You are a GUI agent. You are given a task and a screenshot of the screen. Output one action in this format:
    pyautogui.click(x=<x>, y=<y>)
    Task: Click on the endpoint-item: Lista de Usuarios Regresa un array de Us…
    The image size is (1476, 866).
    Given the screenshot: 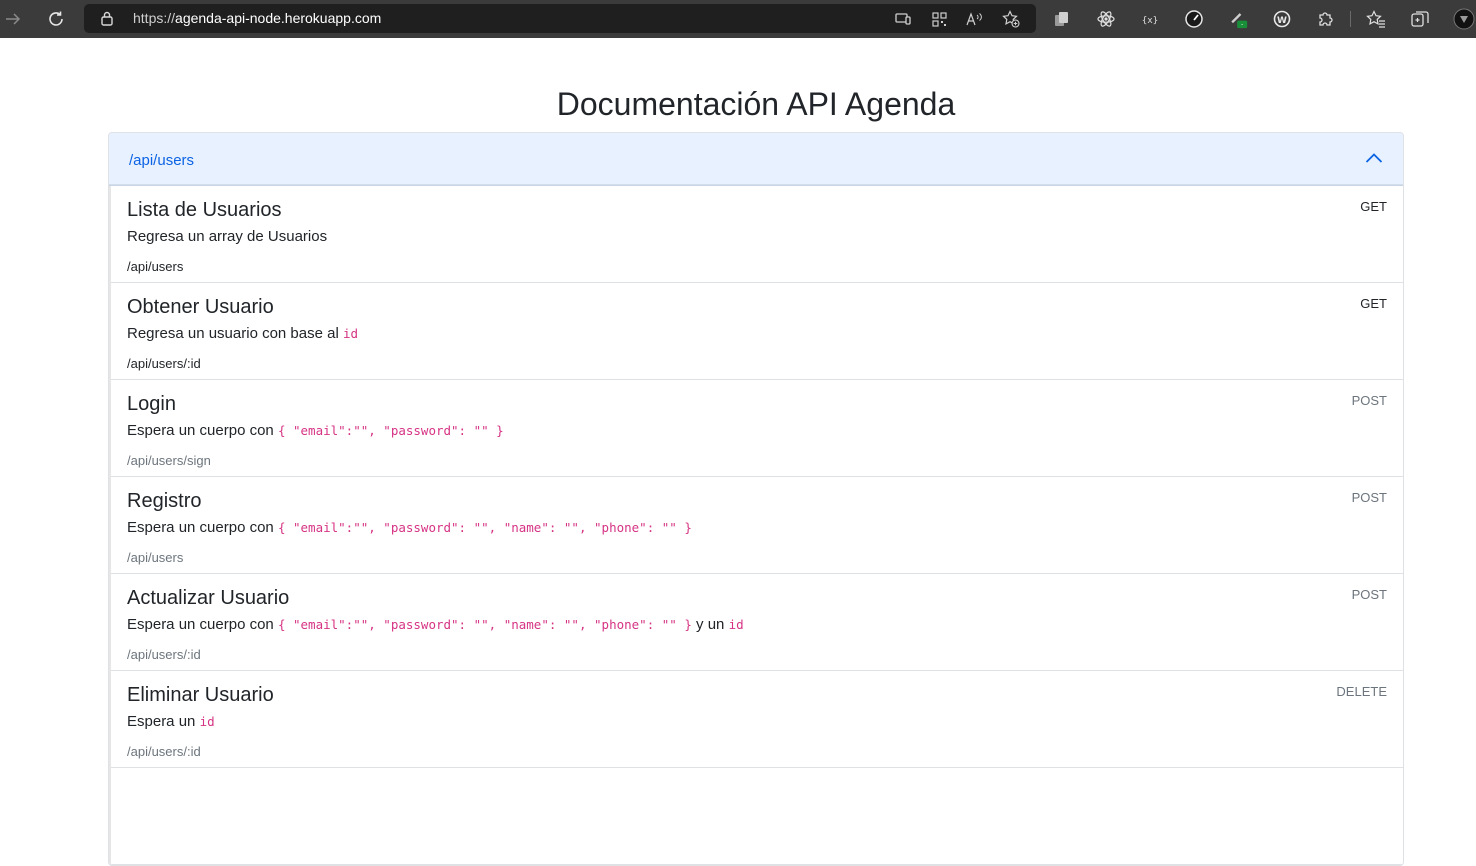 What is the action you would take?
    pyautogui.click(x=757, y=234)
    